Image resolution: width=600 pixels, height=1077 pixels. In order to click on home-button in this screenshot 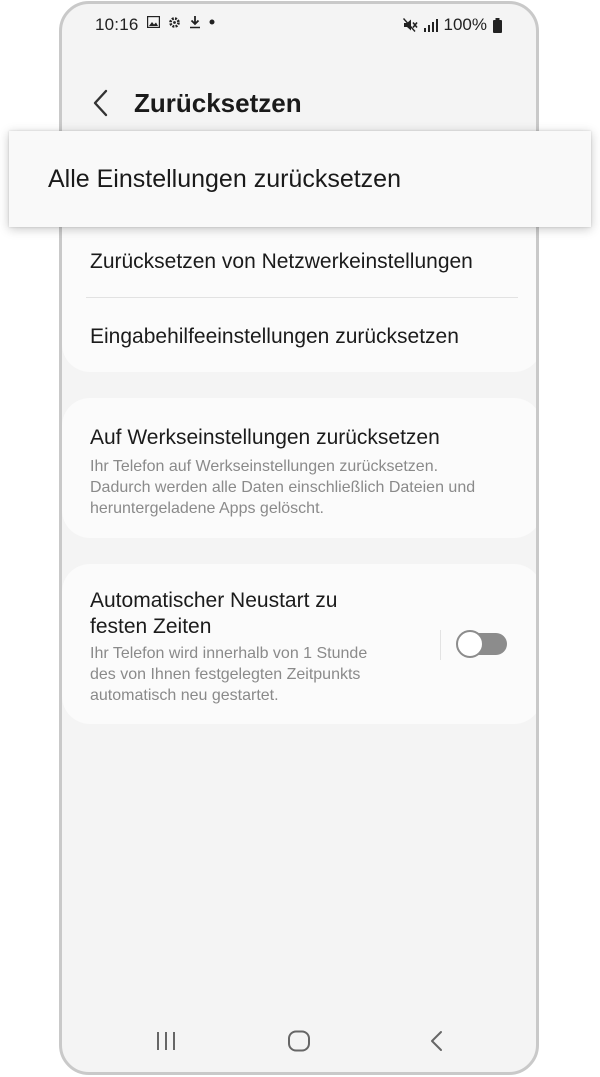, I will do `click(299, 1041)`.